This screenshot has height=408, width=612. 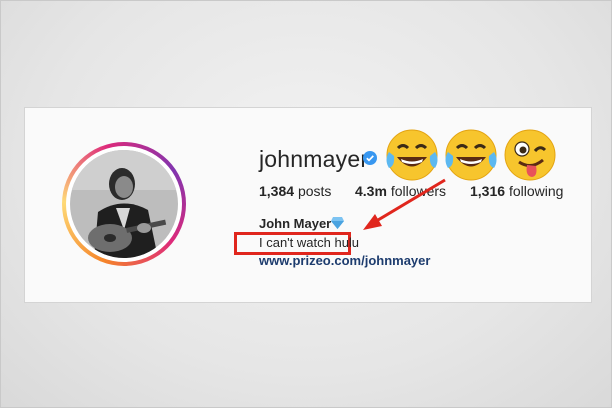 What do you see at coordinates (314, 159) in the screenshot?
I see `profile-username: johnmayer` at bounding box center [314, 159].